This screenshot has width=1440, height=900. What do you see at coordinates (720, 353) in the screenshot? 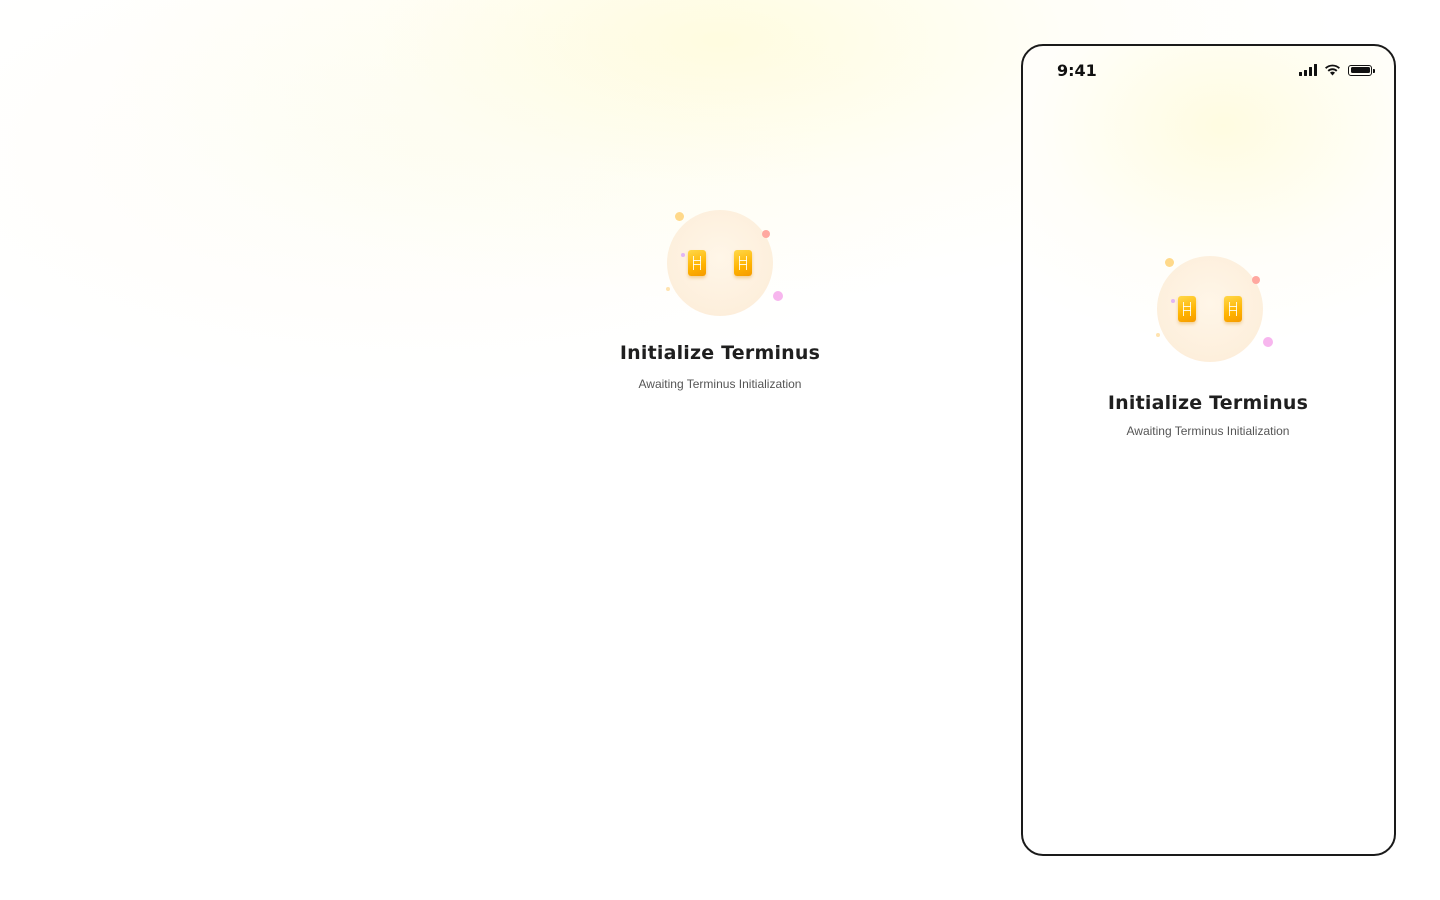
I see `page-title: Initialize Terminus` at bounding box center [720, 353].